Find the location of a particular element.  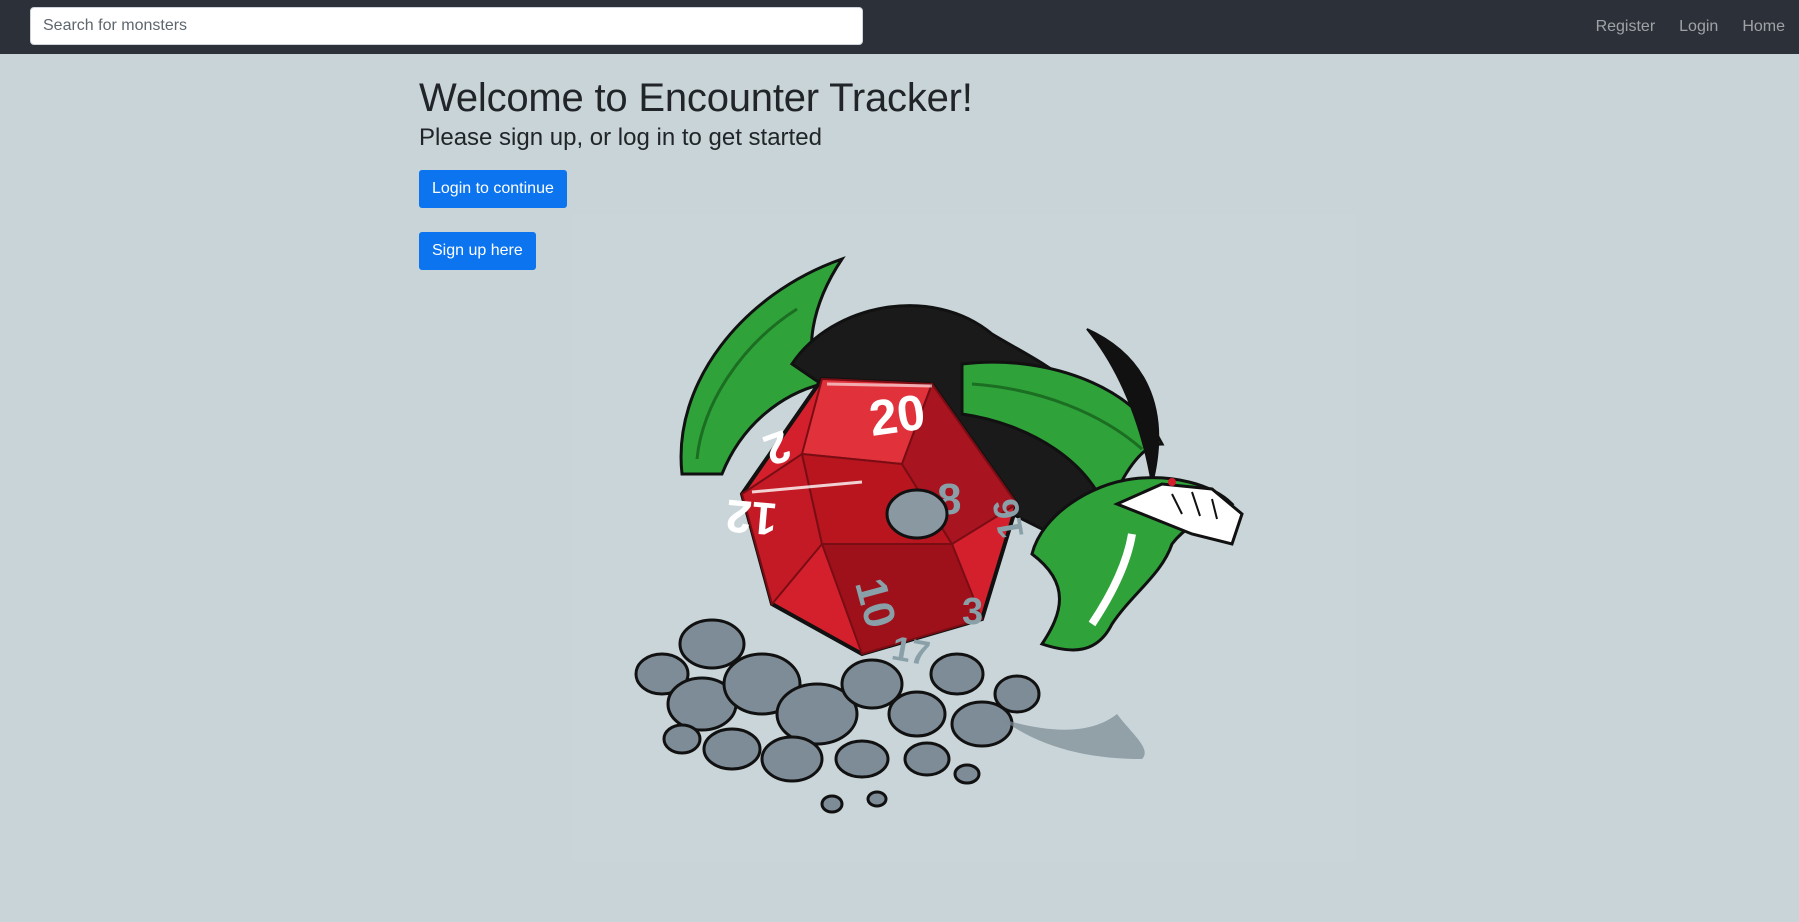

die-face-3: 3 is located at coordinates (972, 612).